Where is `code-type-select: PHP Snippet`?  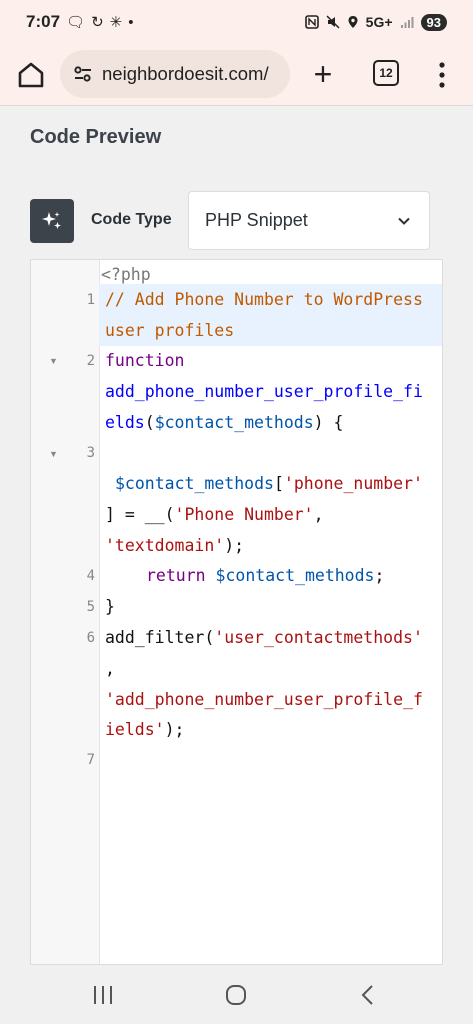
code-type-select: PHP Snippet is located at coordinates (309, 220).